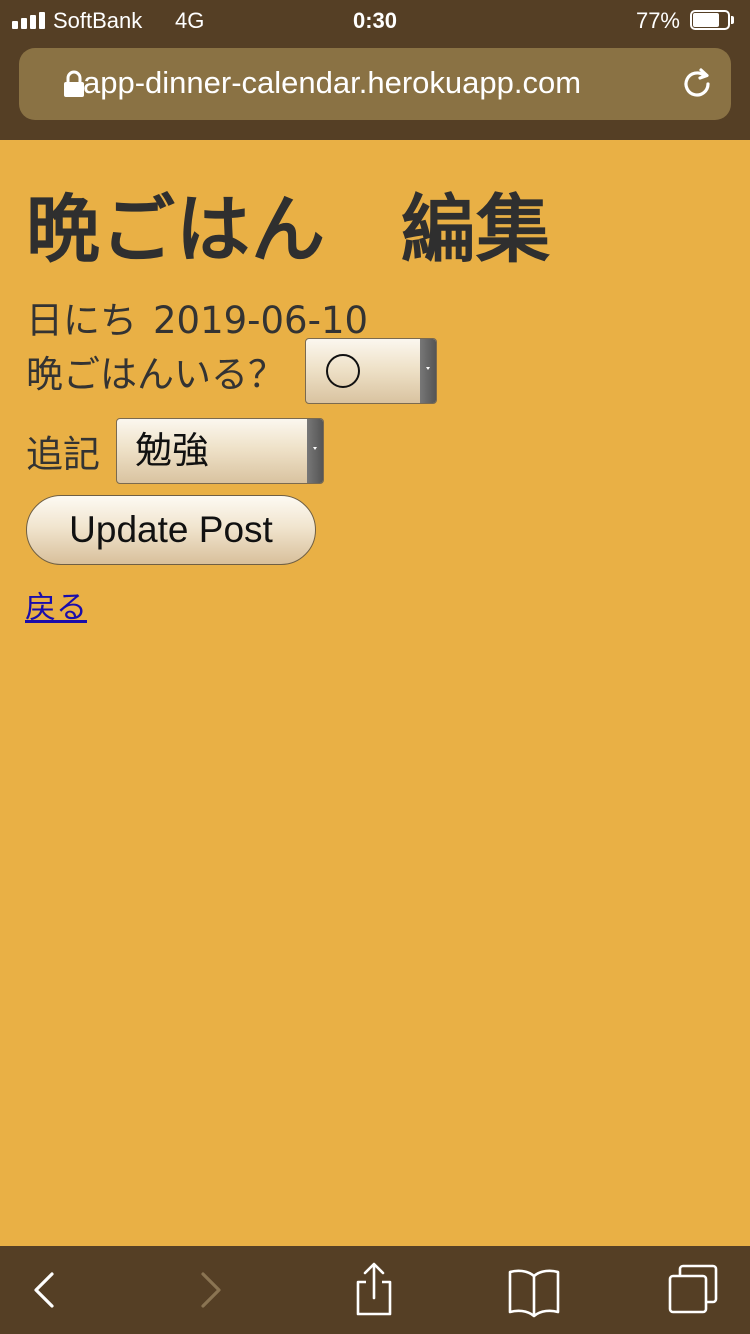 This screenshot has width=750, height=1334. What do you see at coordinates (172, 450) in the screenshot?
I see `note-selected-value: 勉強` at bounding box center [172, 450].